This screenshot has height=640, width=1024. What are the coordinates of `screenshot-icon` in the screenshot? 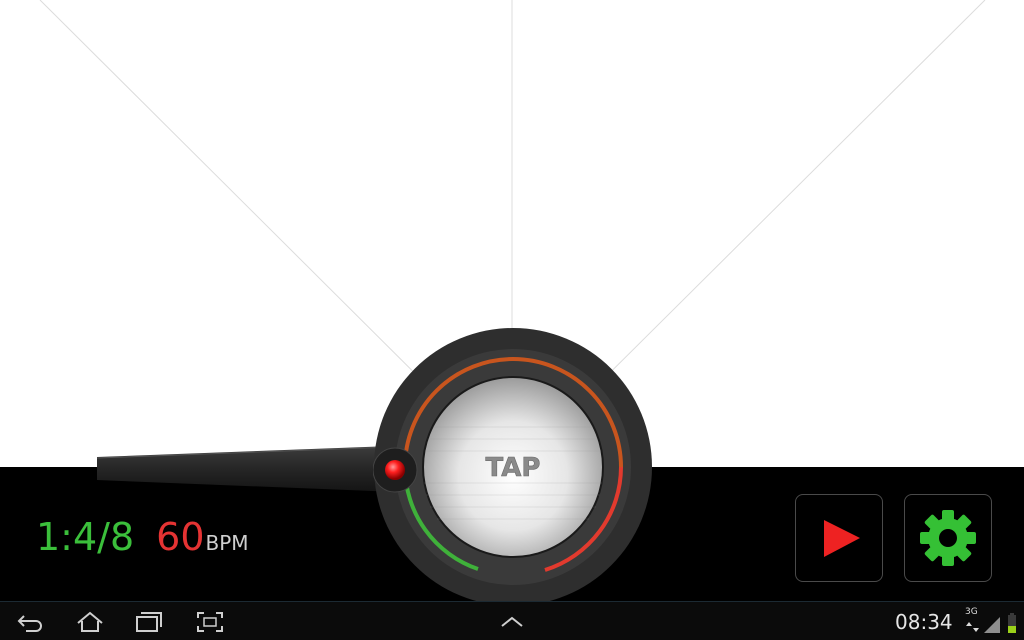 It's located at (210, 622).